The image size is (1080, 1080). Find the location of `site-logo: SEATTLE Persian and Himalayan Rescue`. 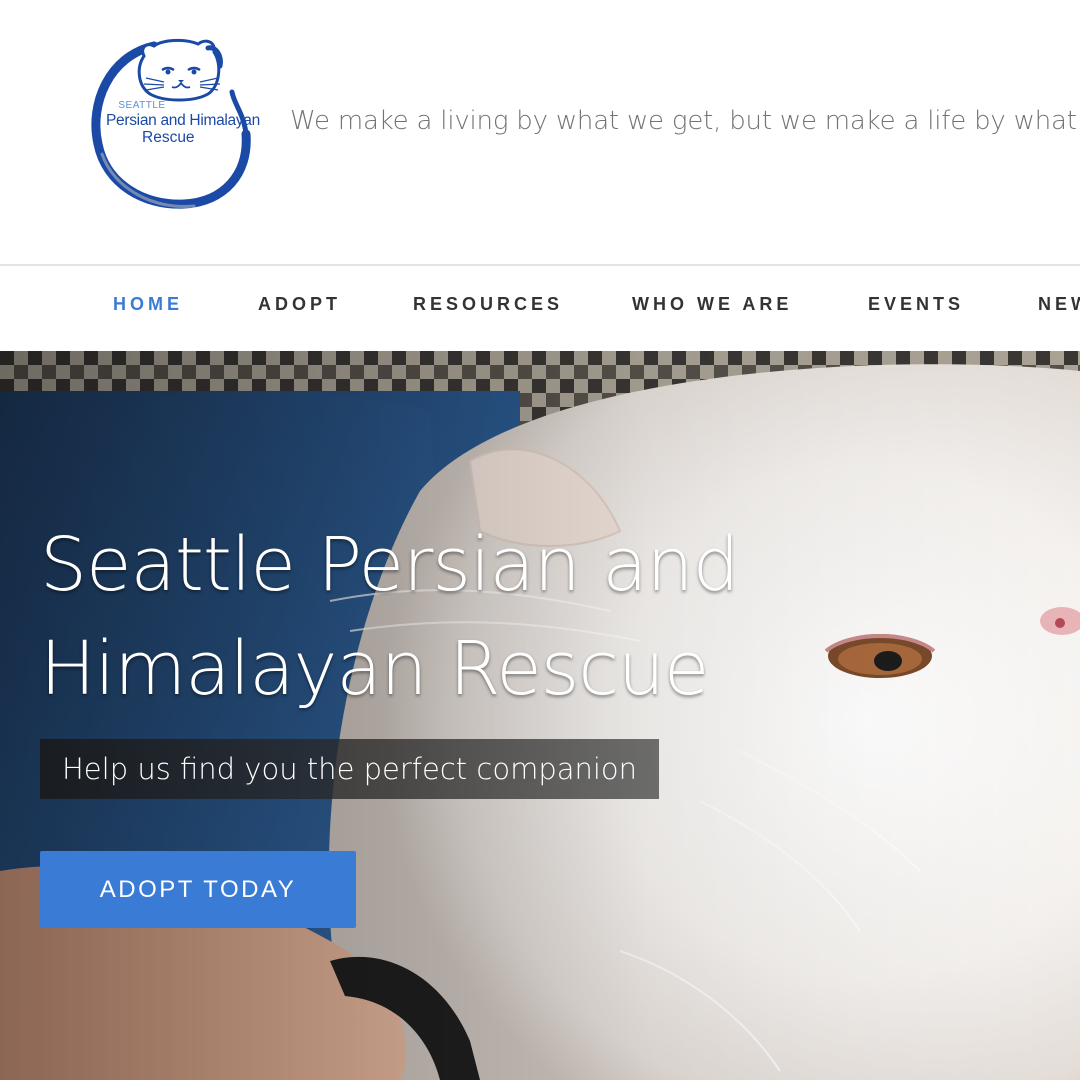

site-logo: SEATTLE Persian and Himalayan Rescue is located at coordinates (172, 123).